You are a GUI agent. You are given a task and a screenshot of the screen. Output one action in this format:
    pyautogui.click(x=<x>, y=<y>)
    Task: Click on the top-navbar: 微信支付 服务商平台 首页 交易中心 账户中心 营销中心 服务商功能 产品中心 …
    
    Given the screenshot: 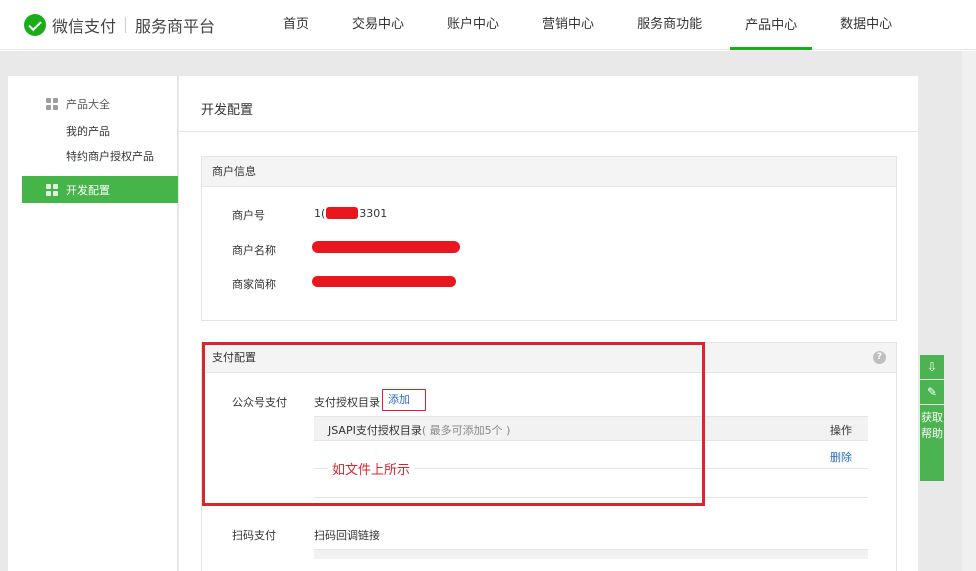 What is the action you would take?
    pyautogui.click(x=488, y=25)
    